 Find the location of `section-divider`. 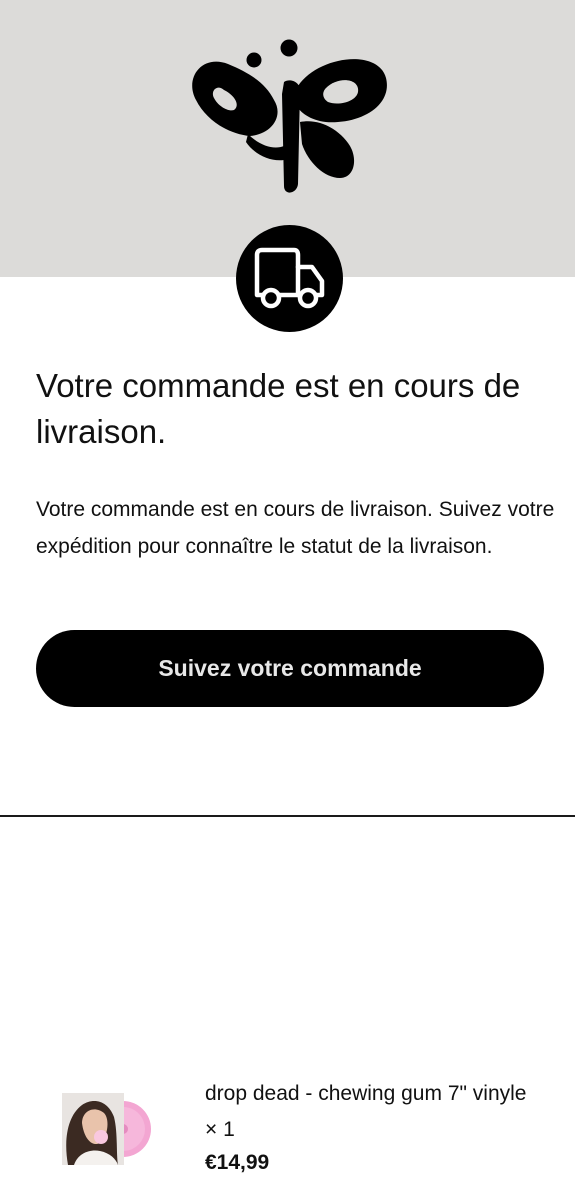

section-divider is located at coordinates (287, 816).